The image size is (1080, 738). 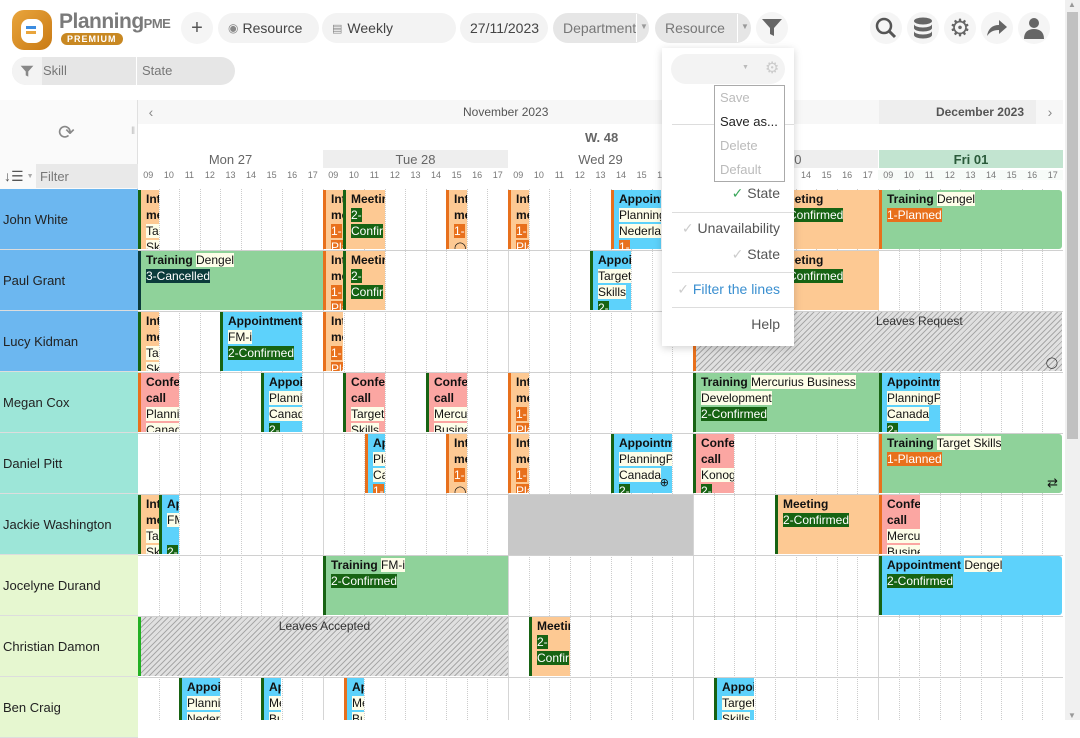 I want to click on event-conference-call: Confei call Planni Canad, so click(x=158, y=402).